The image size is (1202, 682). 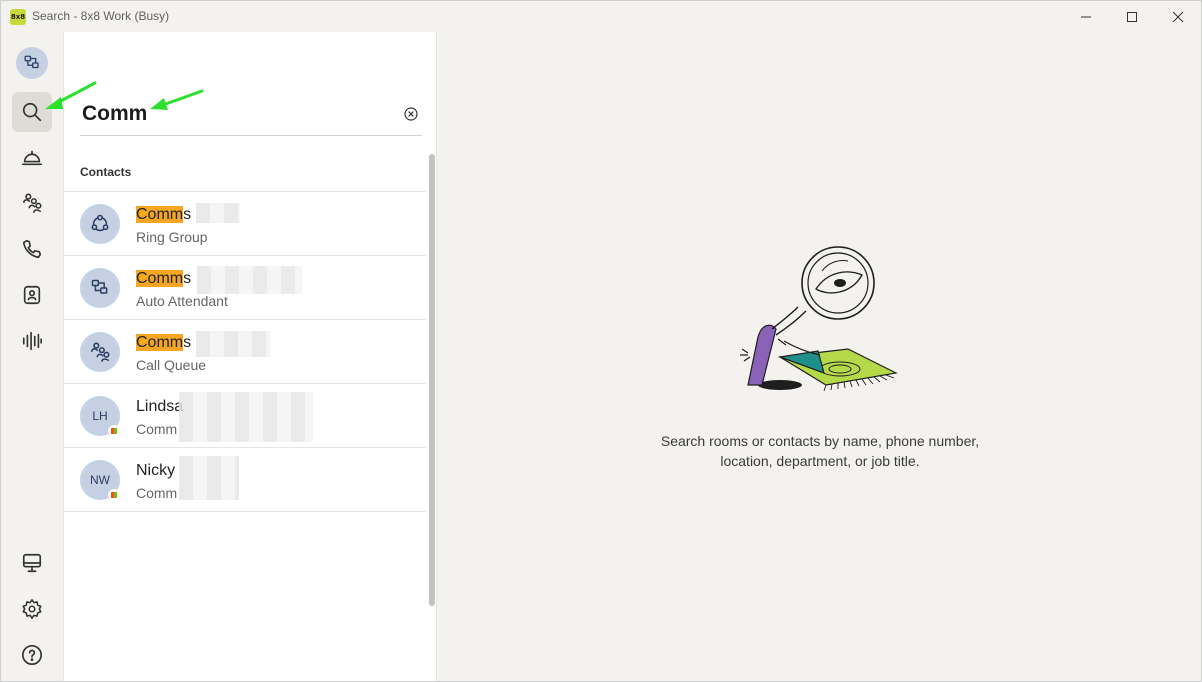 I want to click on profile-avatar, so click(x=32, y=63).